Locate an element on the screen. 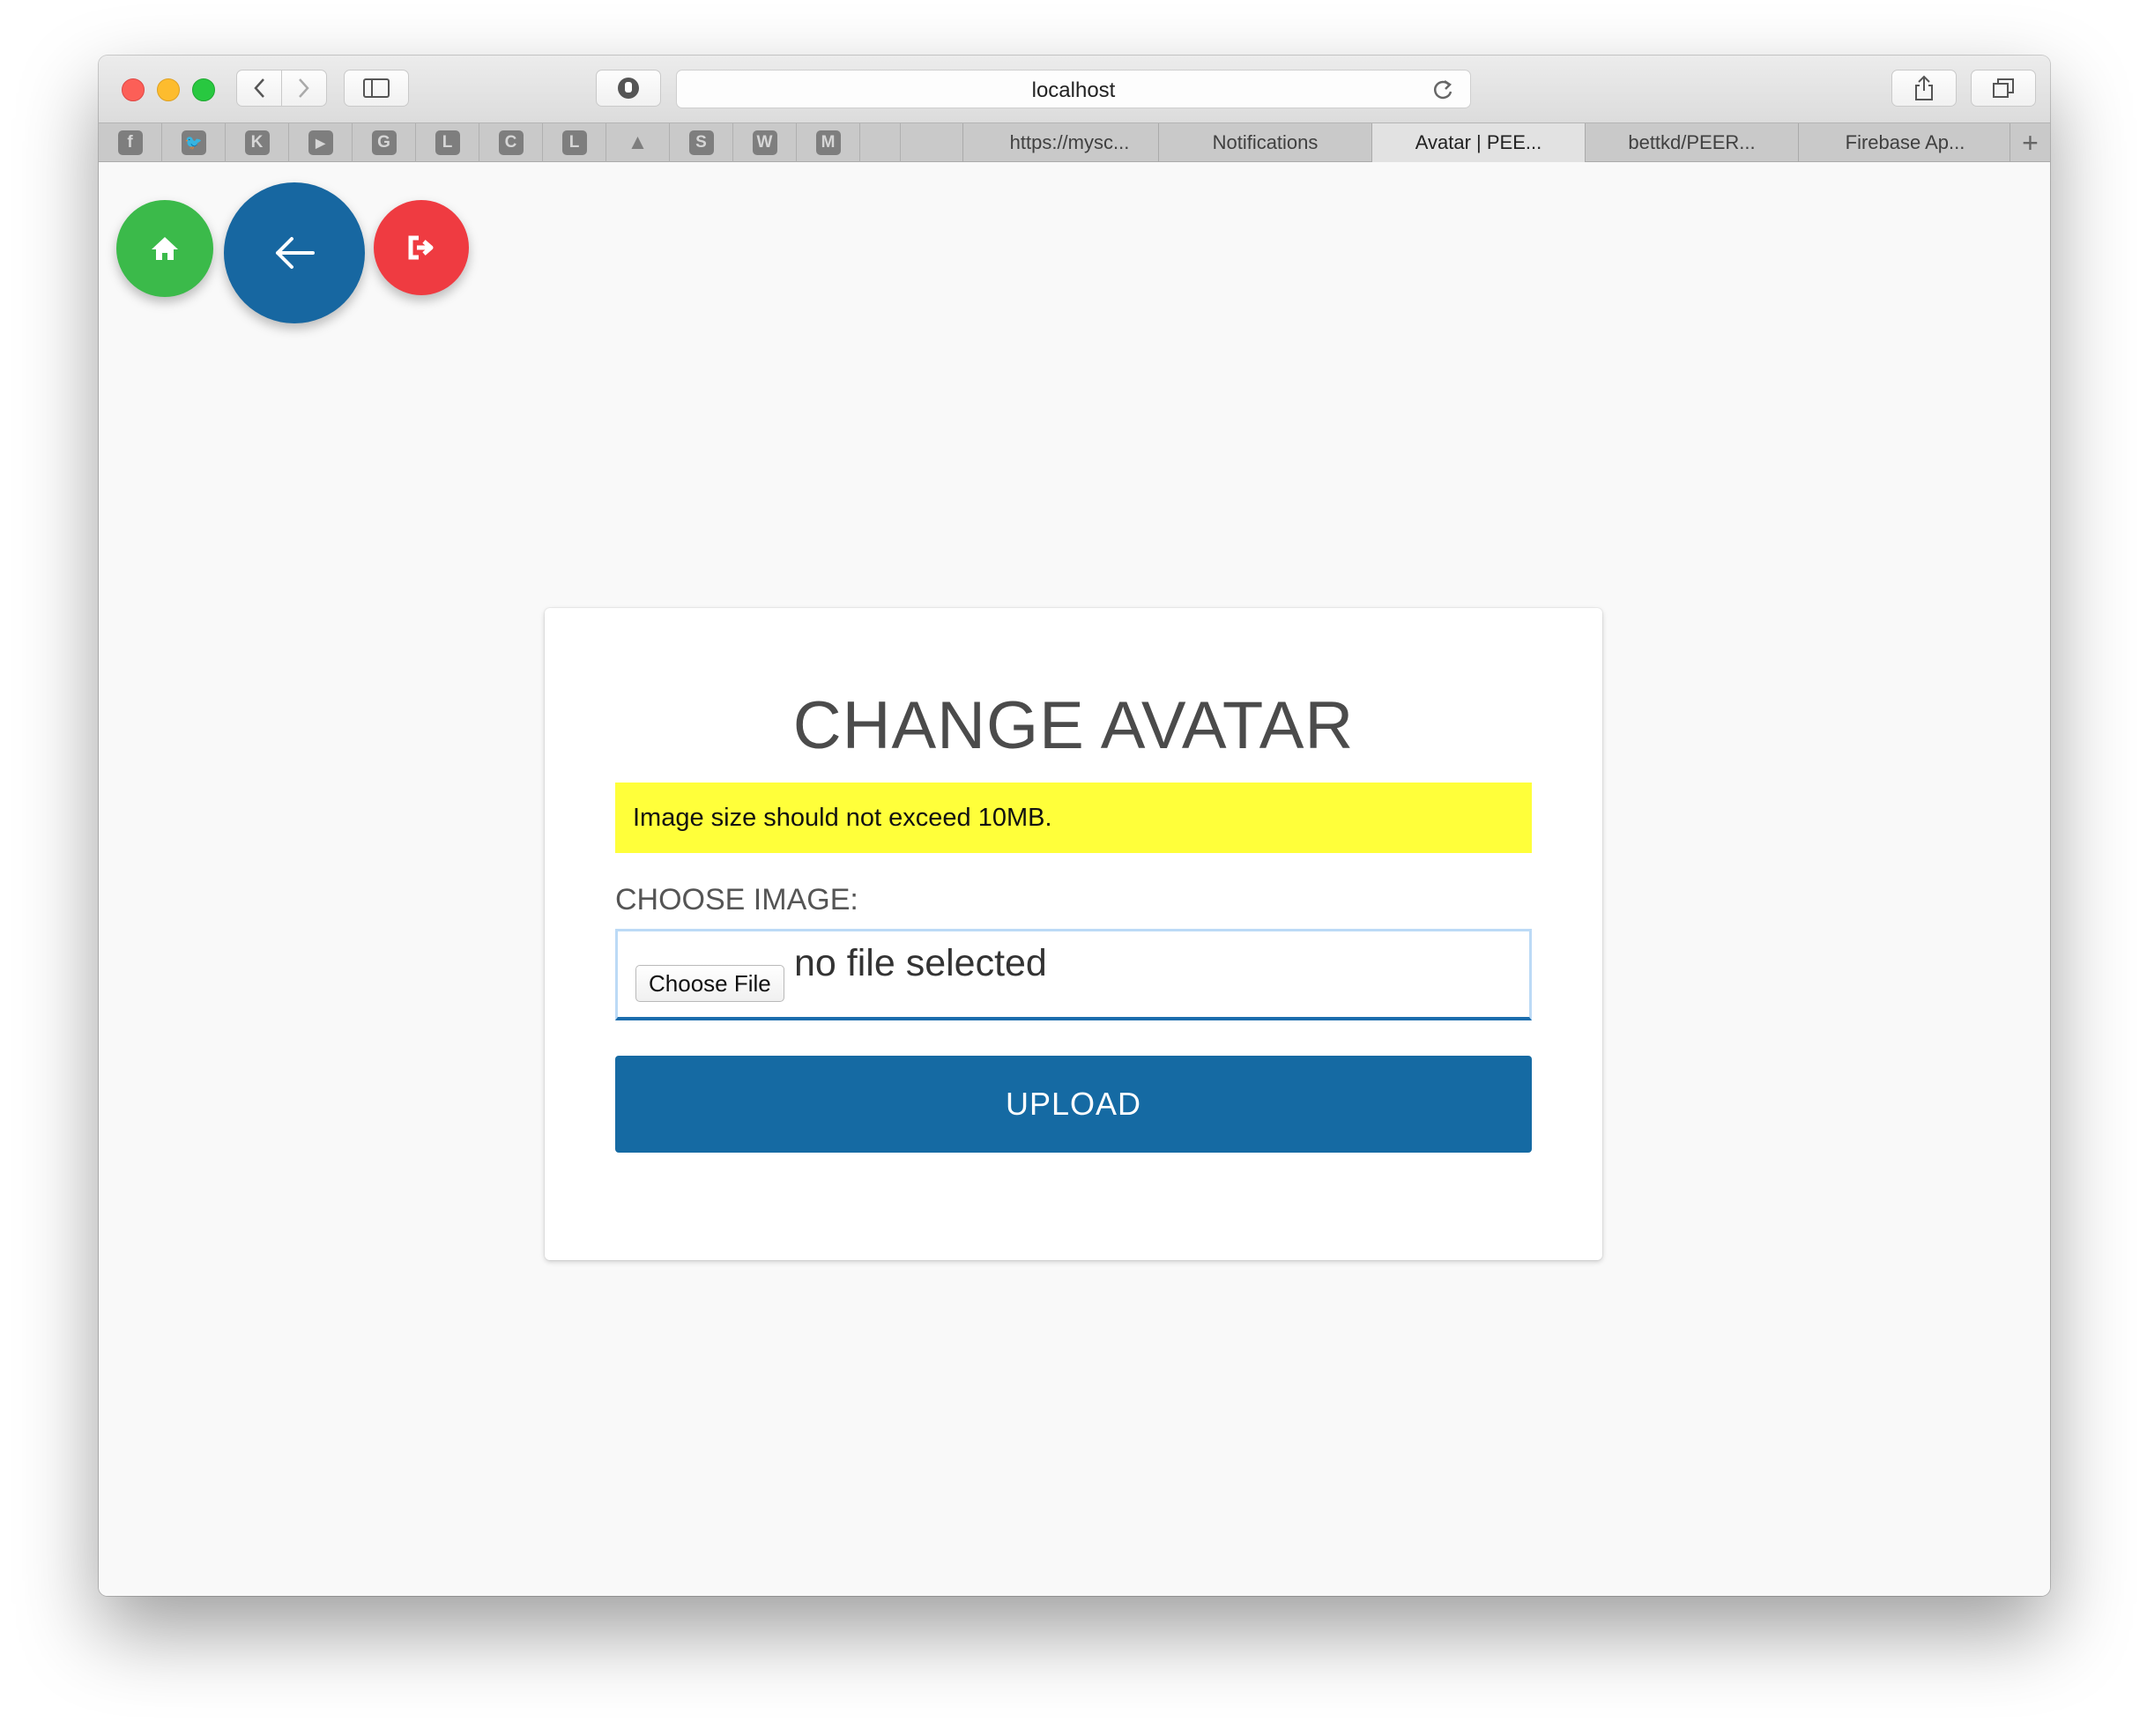 This screenshot has height=1736, width=2147. c-bookmark-icon: C is located at coordinates (511, 142).